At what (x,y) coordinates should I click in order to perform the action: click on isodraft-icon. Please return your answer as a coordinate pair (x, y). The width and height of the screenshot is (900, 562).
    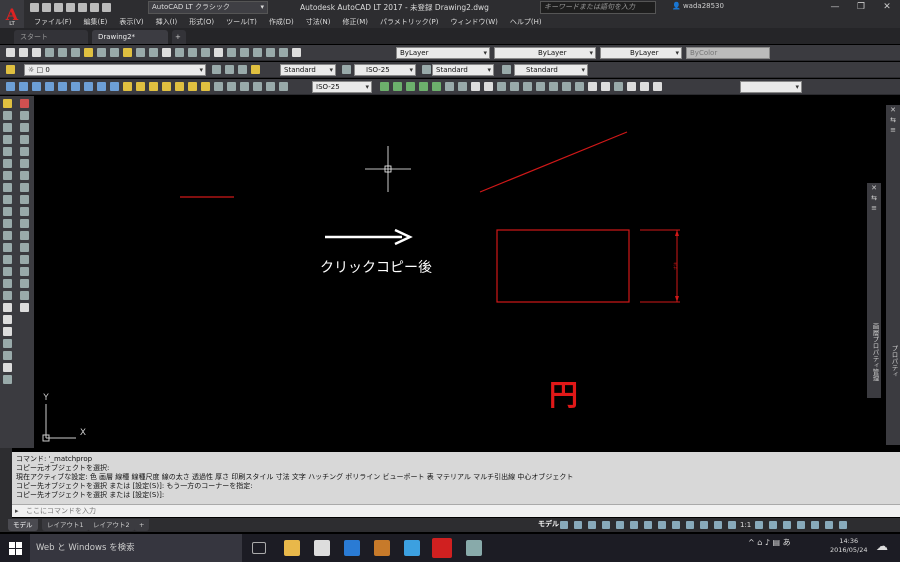
    Looking at the image, I should click on (634, 525).